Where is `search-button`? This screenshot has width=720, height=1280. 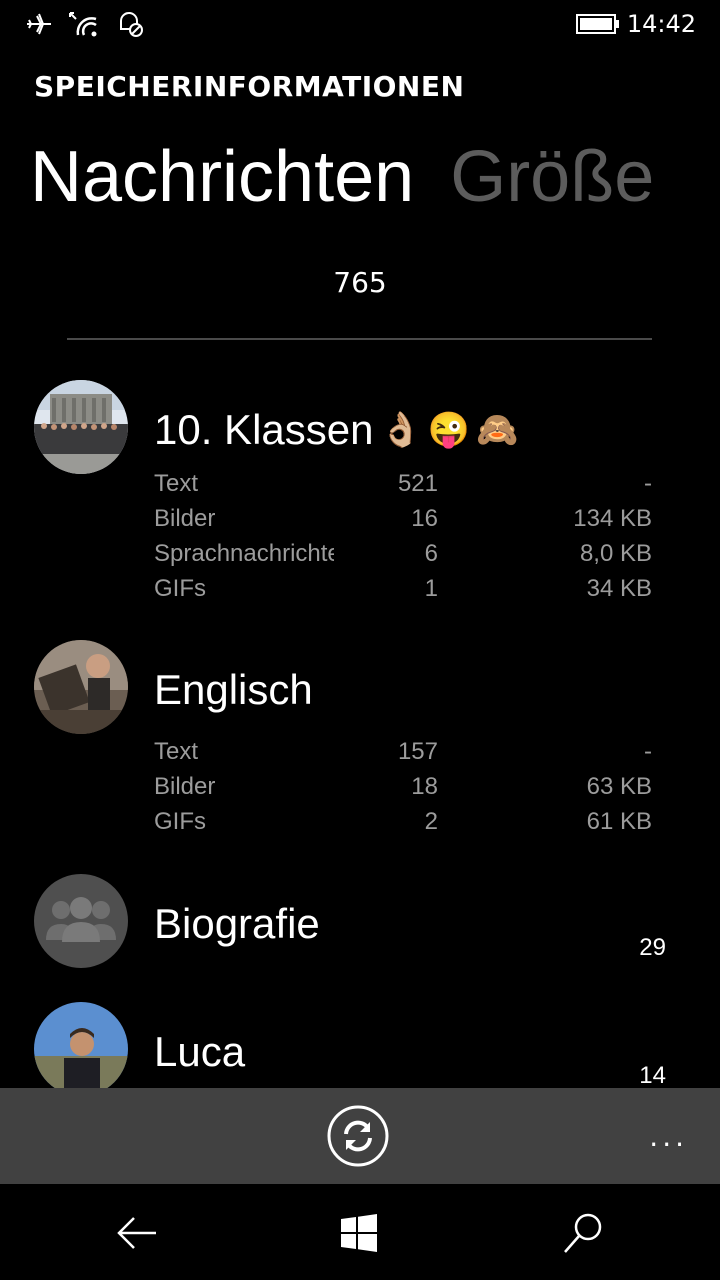
search-button is located at coordinates (583, 1233).